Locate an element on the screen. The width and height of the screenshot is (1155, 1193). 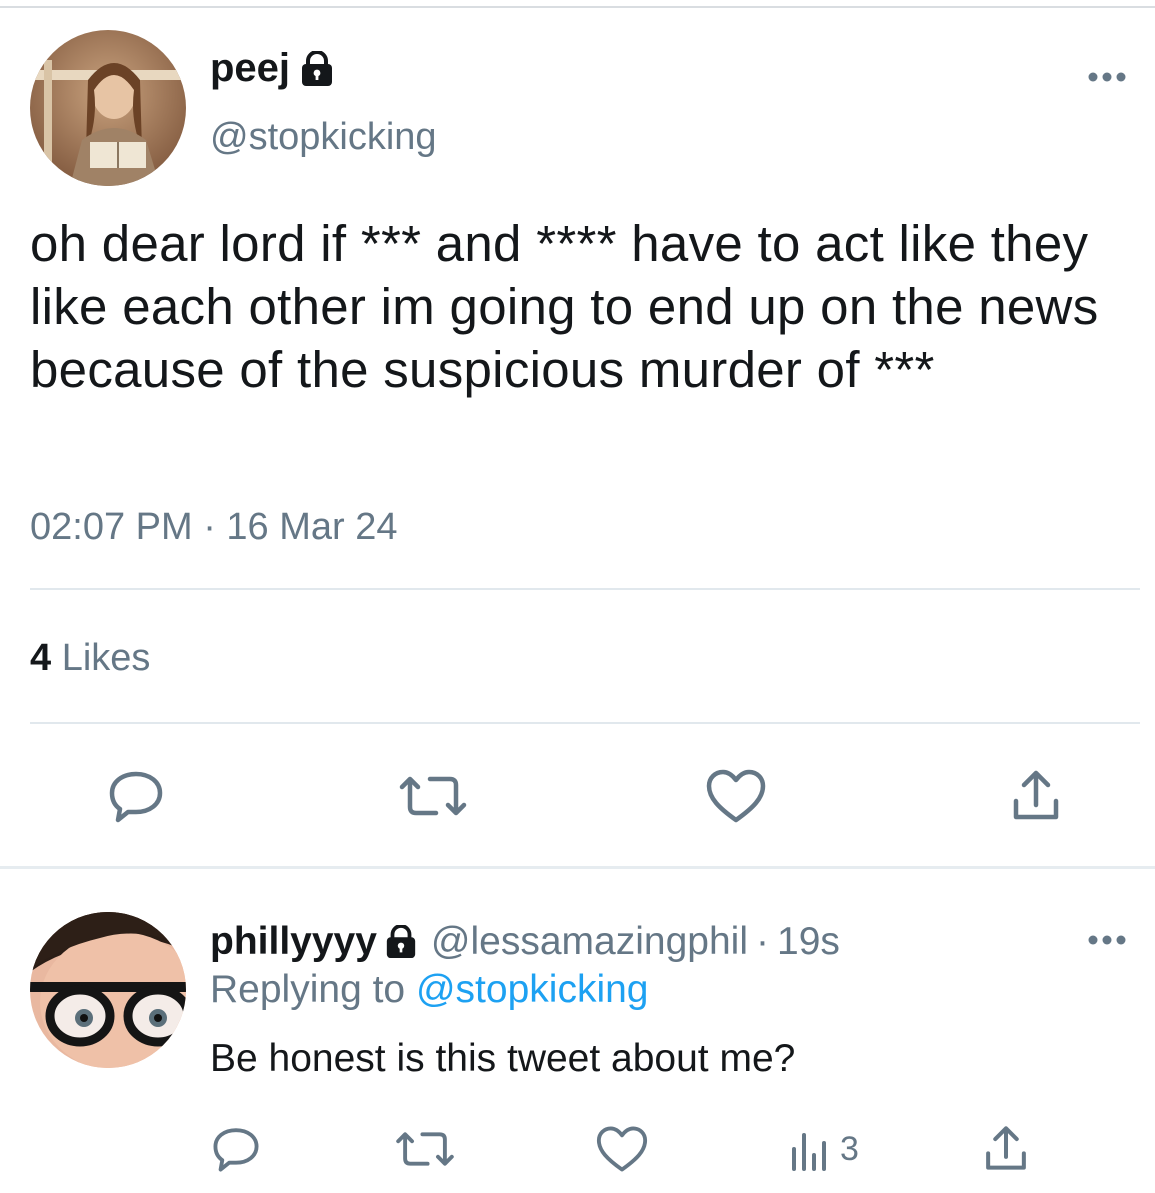
likes-count: 4 Likes is located at coordinates (90, 658).